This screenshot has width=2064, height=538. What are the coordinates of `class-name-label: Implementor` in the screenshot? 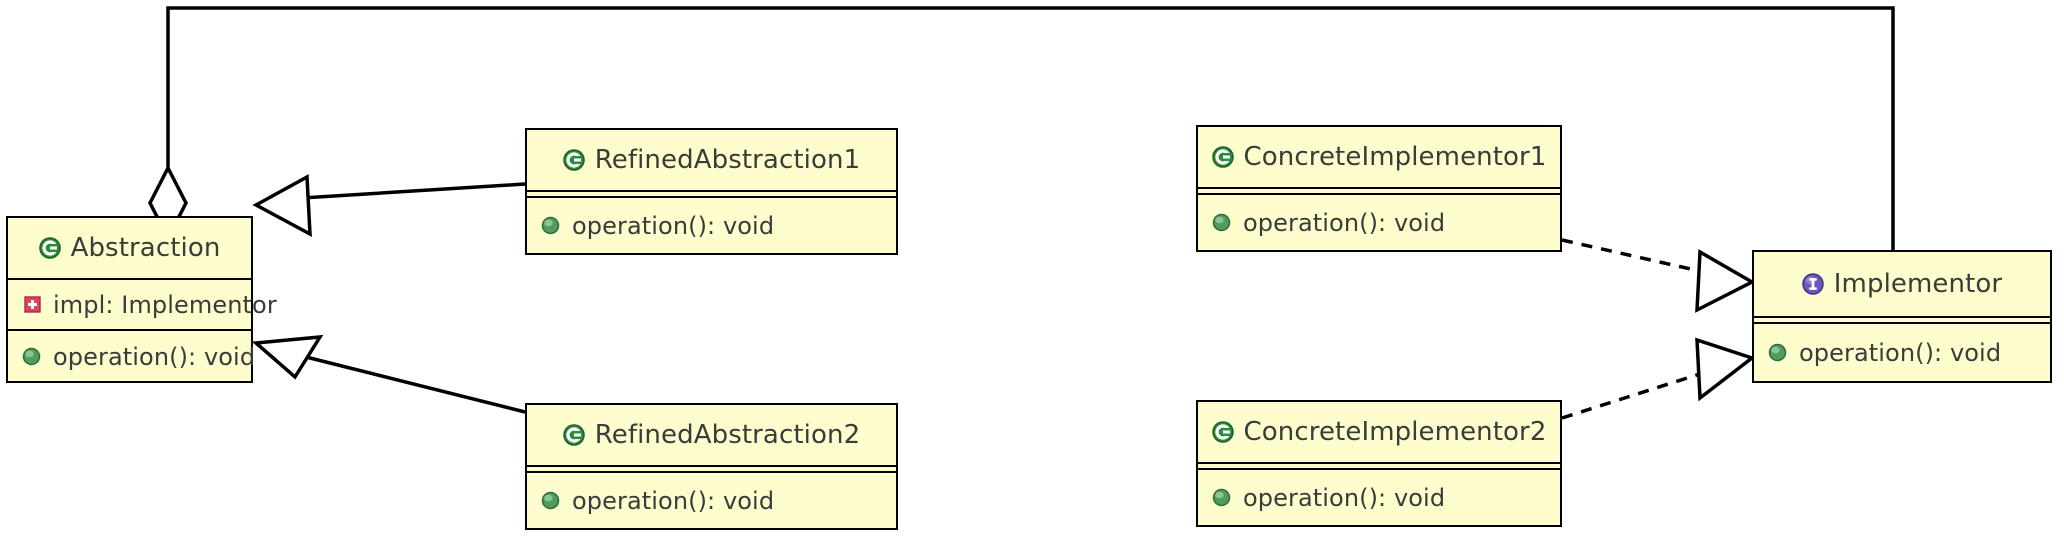 It's located at (1918, 284).